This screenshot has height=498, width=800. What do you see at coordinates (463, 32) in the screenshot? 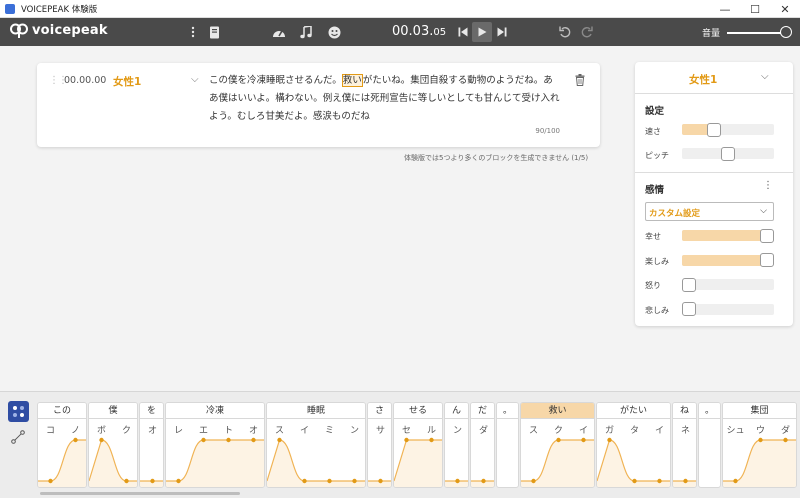
I see `skip-back-icon` at bounding box center [463, 32].